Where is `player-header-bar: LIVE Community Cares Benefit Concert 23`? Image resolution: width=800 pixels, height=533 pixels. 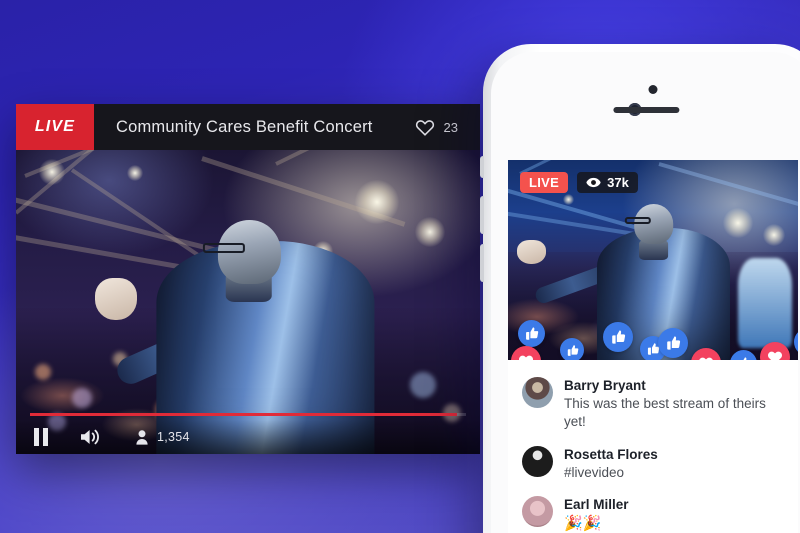
player-header-bar: LIVE Community Cares Benefit Concert 23 is located at coordinates (248, 127).